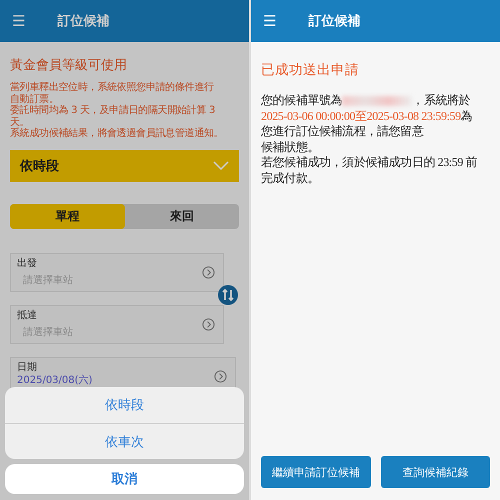 This screenshot has width=500, height=500. Describe the element at coordinates (67, 216) in the screenshot. I see `trip-tab: 單程` at that location.